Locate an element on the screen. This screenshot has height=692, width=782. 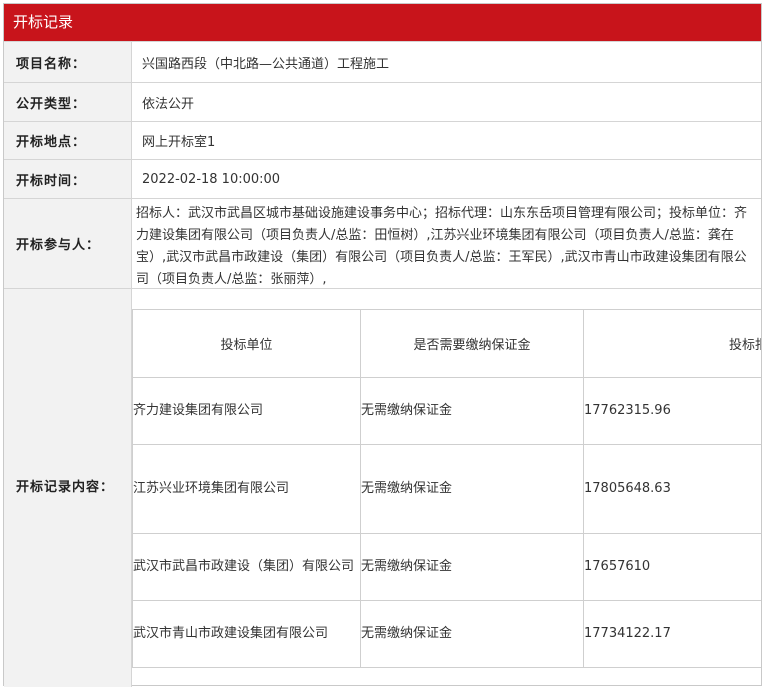
bid-table-header-row: 投标单位 是否需要缴纳保证金 投标报价（元） is located at coordinates (446, 343).